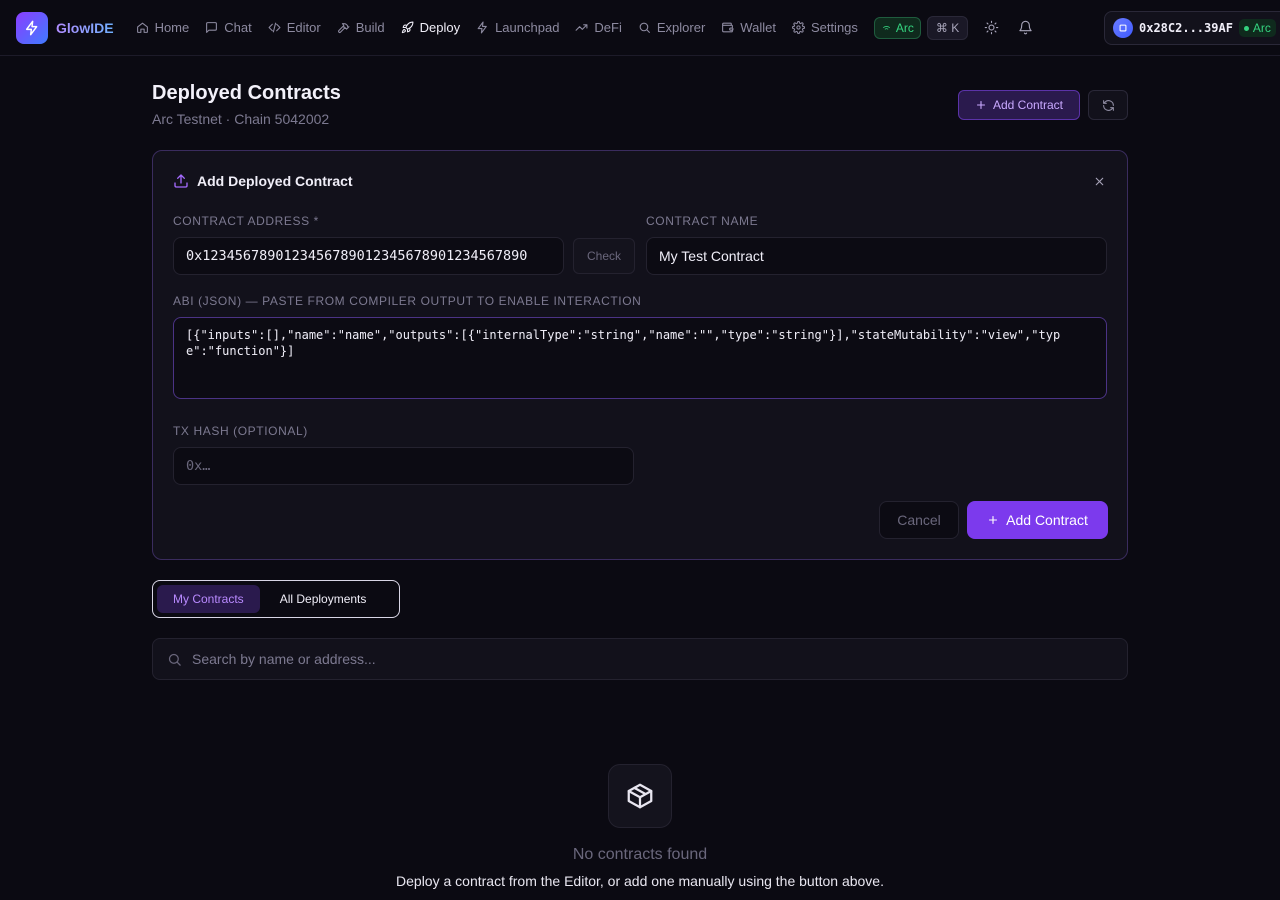 The height and width of the screenshot is (900, 1280). What do you see at coordinates (758, 27) in the screenshot?
I see `nav-wallet-label: Wallet` at bounding box center [758, 27].